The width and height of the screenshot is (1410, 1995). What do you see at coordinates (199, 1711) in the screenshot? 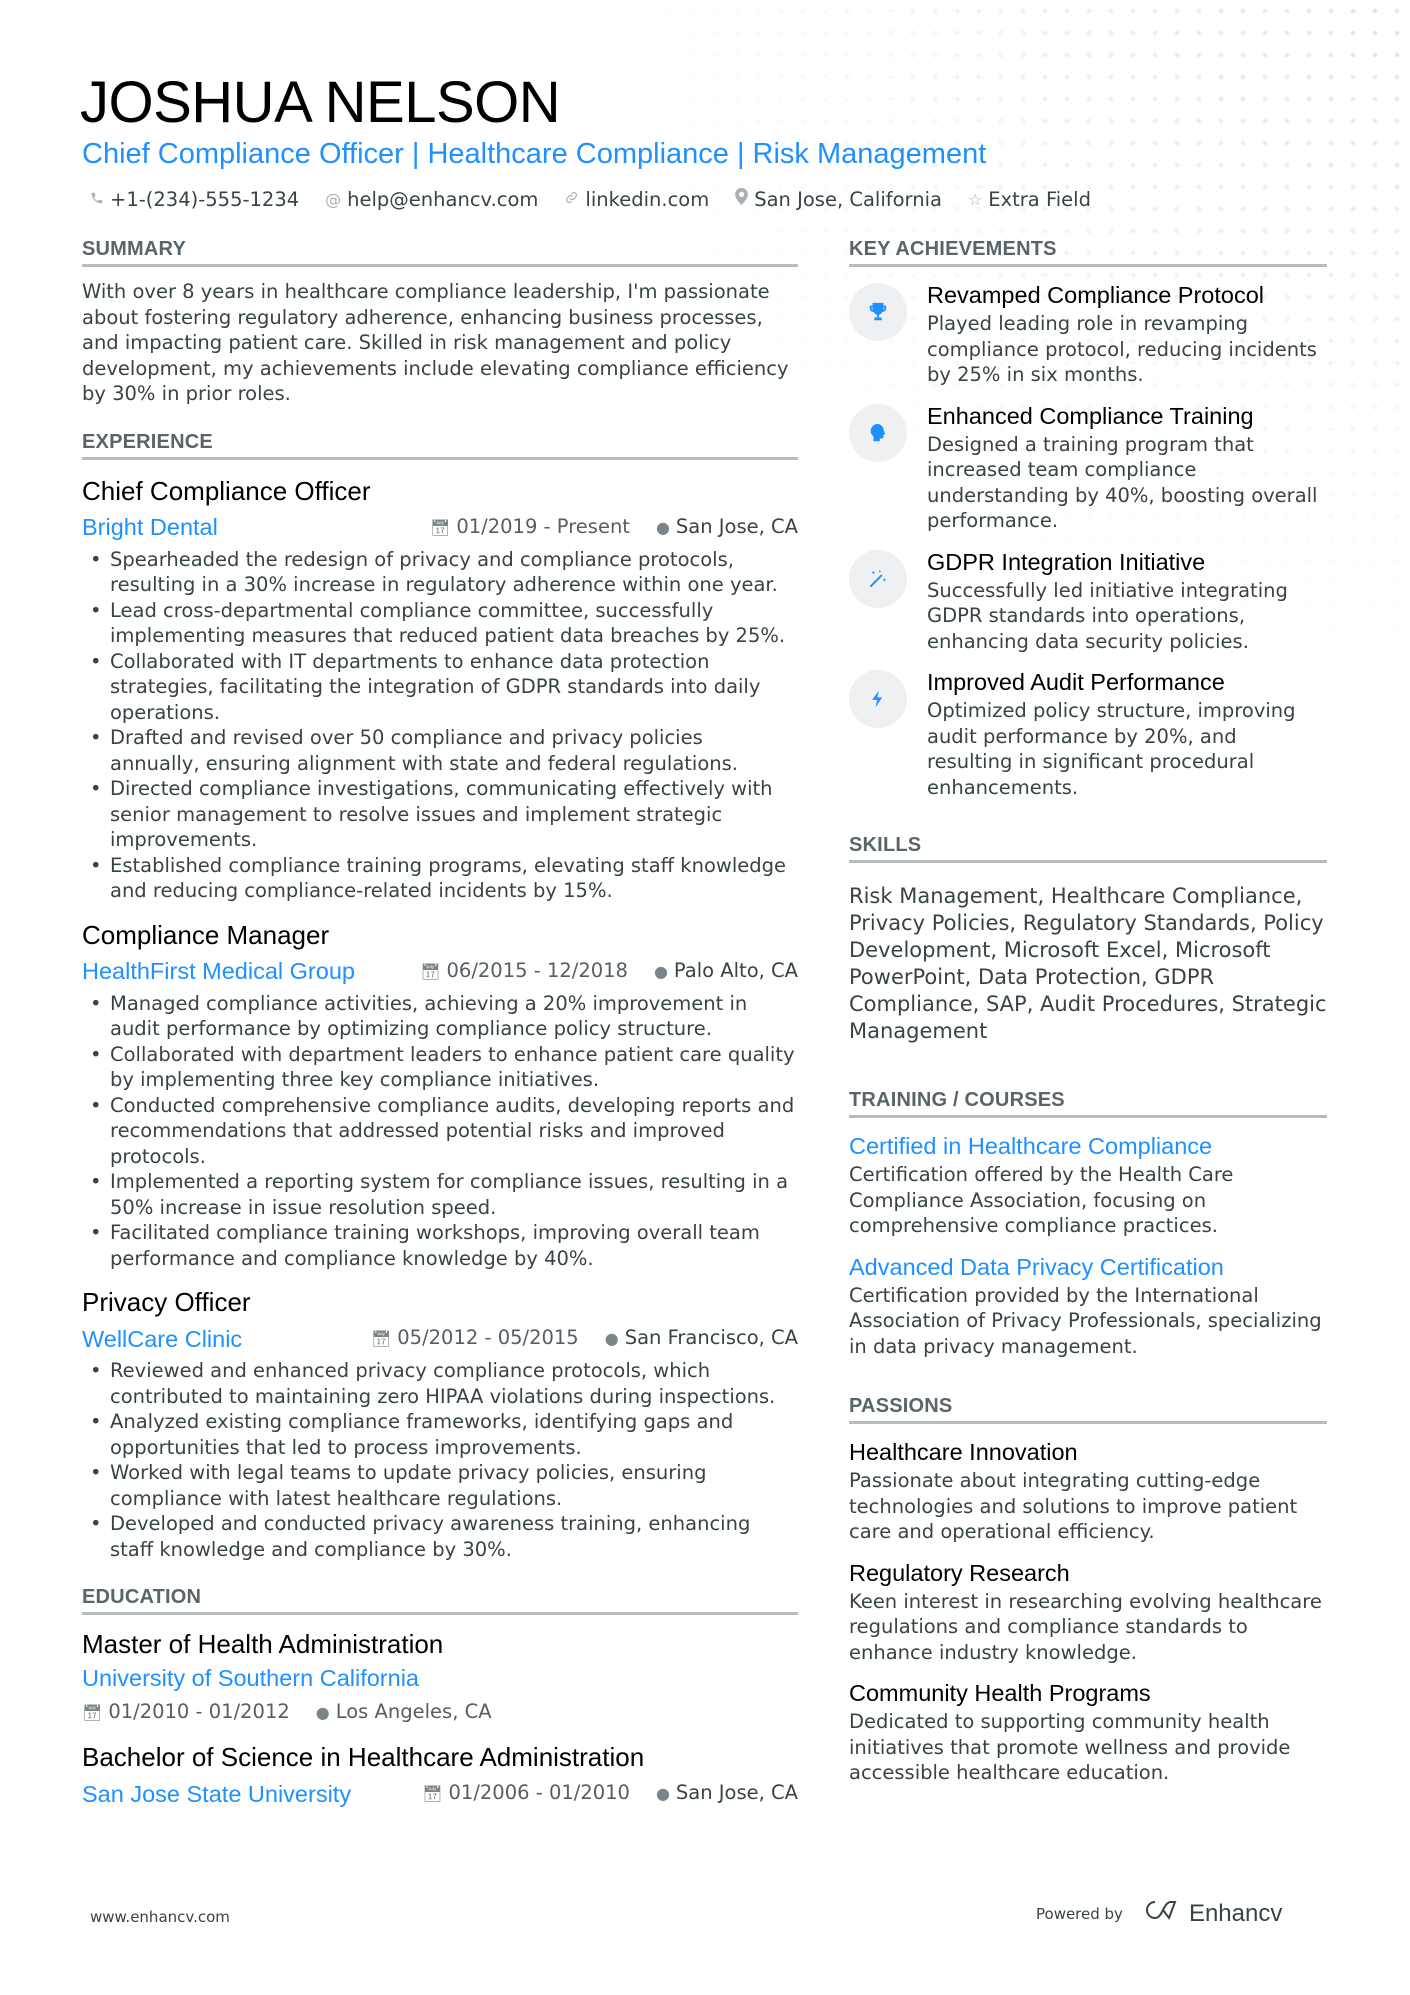
I see `edu-dates: 01/2010 - 01/2012` at bounding box center [199, 1711].